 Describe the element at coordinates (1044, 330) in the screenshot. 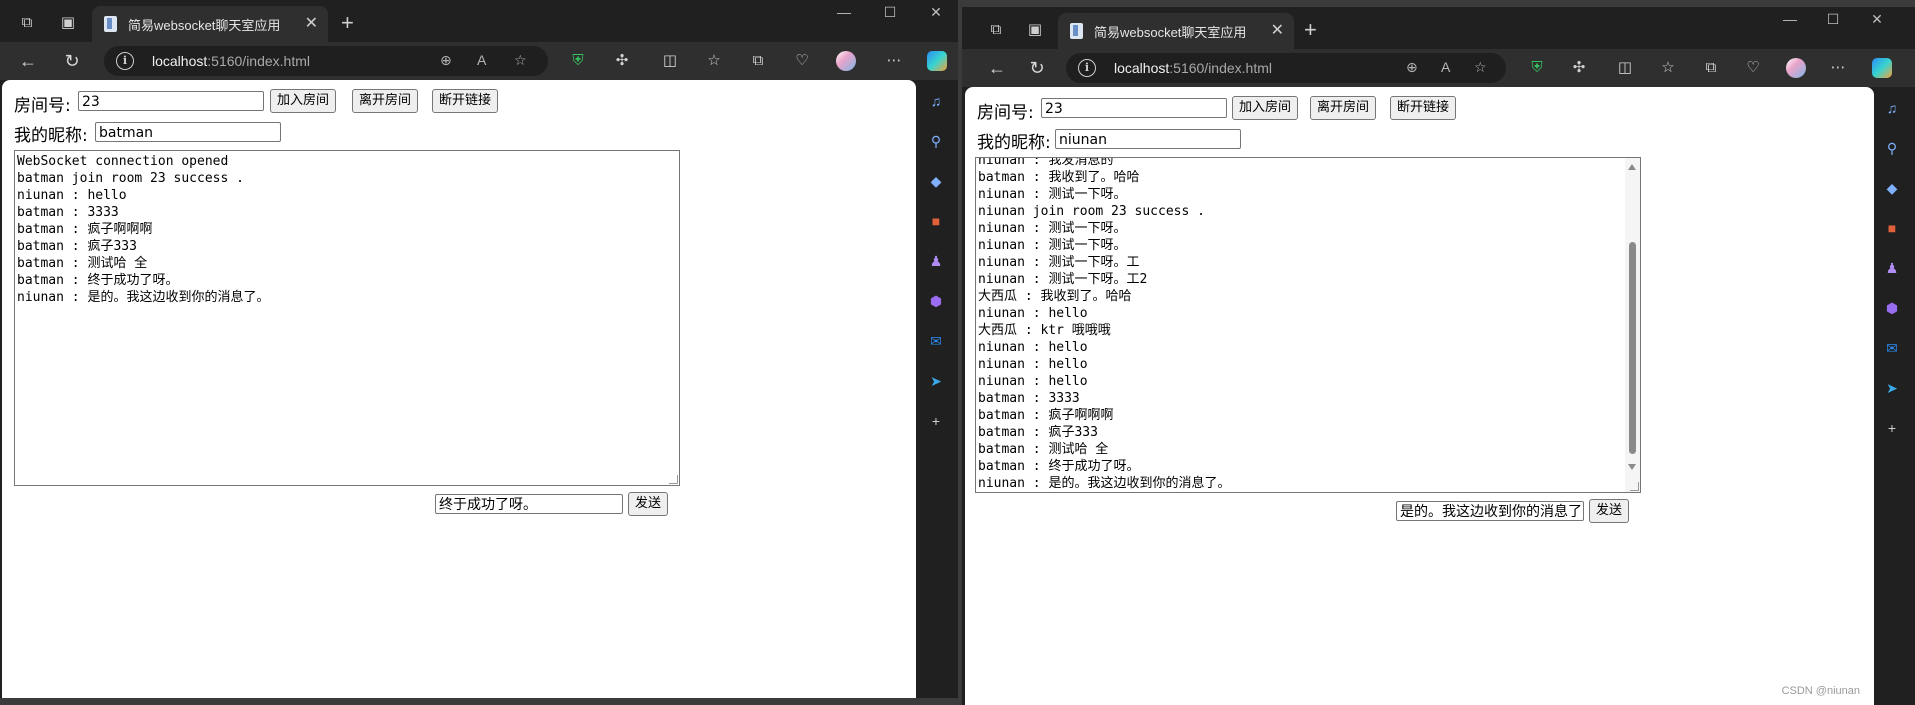

I see `message-line: 大西瓜 : ktr 哦哦哦` at that location.